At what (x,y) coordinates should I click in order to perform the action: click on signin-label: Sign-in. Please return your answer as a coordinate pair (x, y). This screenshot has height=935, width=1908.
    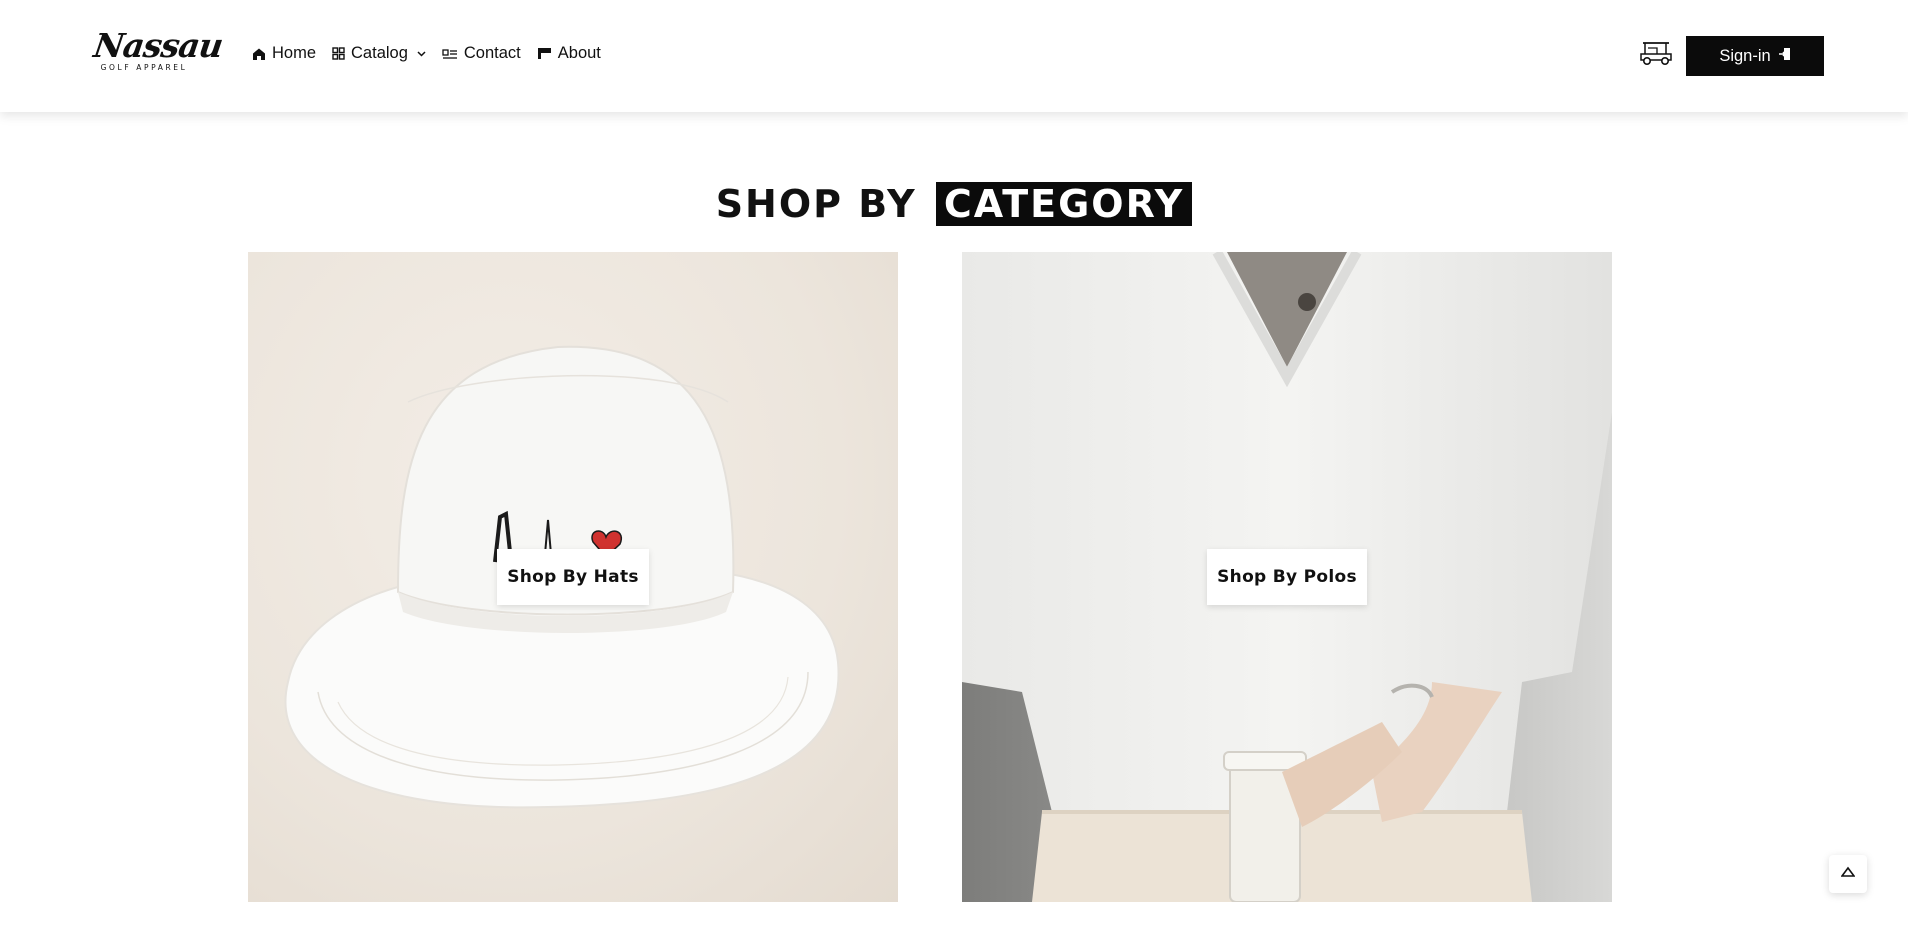
    Looking at the image, I should click on (1745, 55).